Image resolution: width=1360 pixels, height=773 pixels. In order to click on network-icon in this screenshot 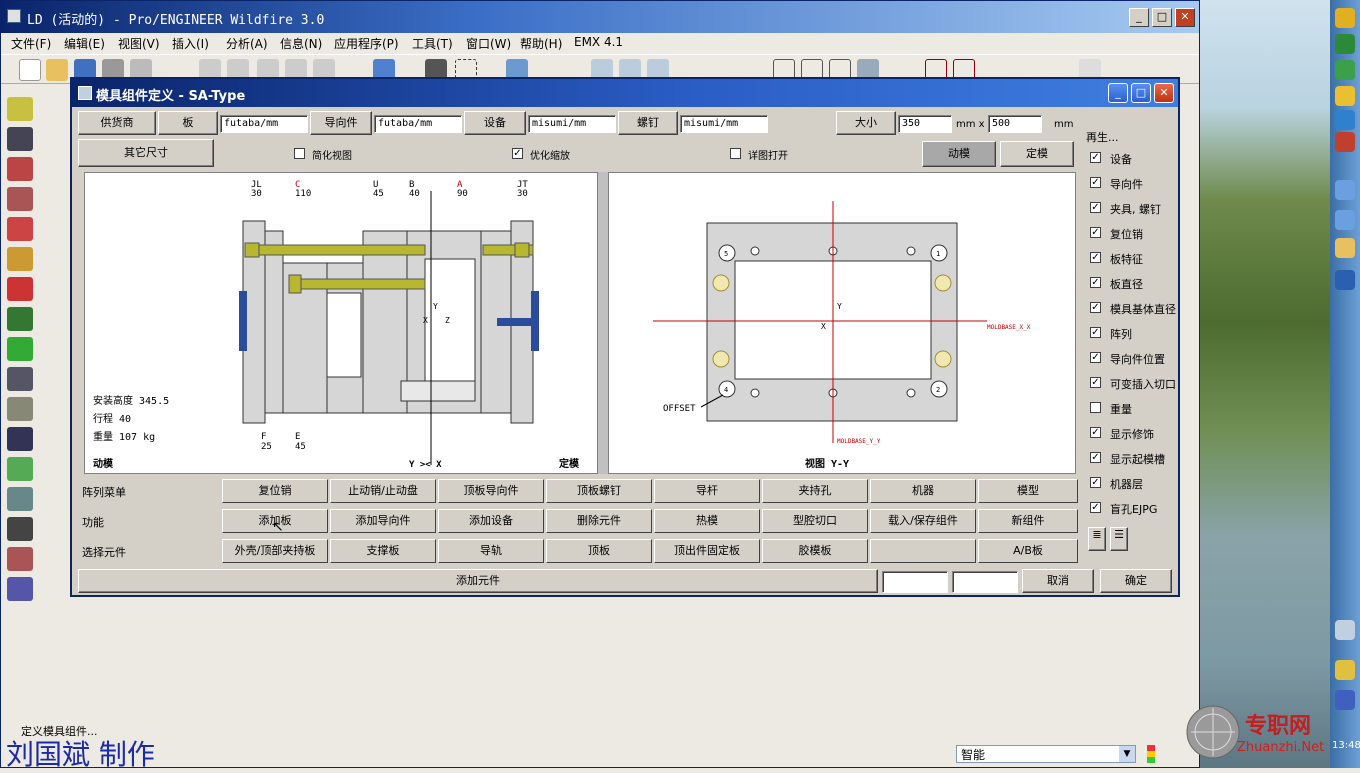, I will do `click(1345, 700)`.